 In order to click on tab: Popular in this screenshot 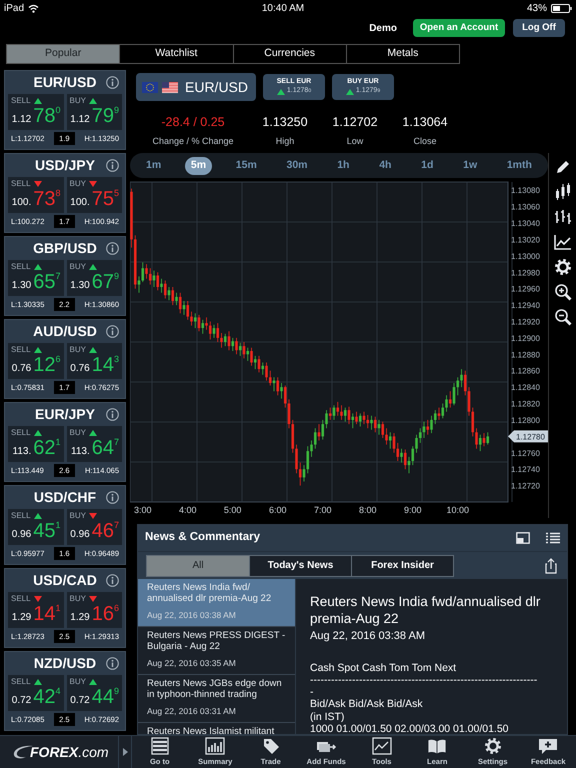, I will do `click(63, 54)`.